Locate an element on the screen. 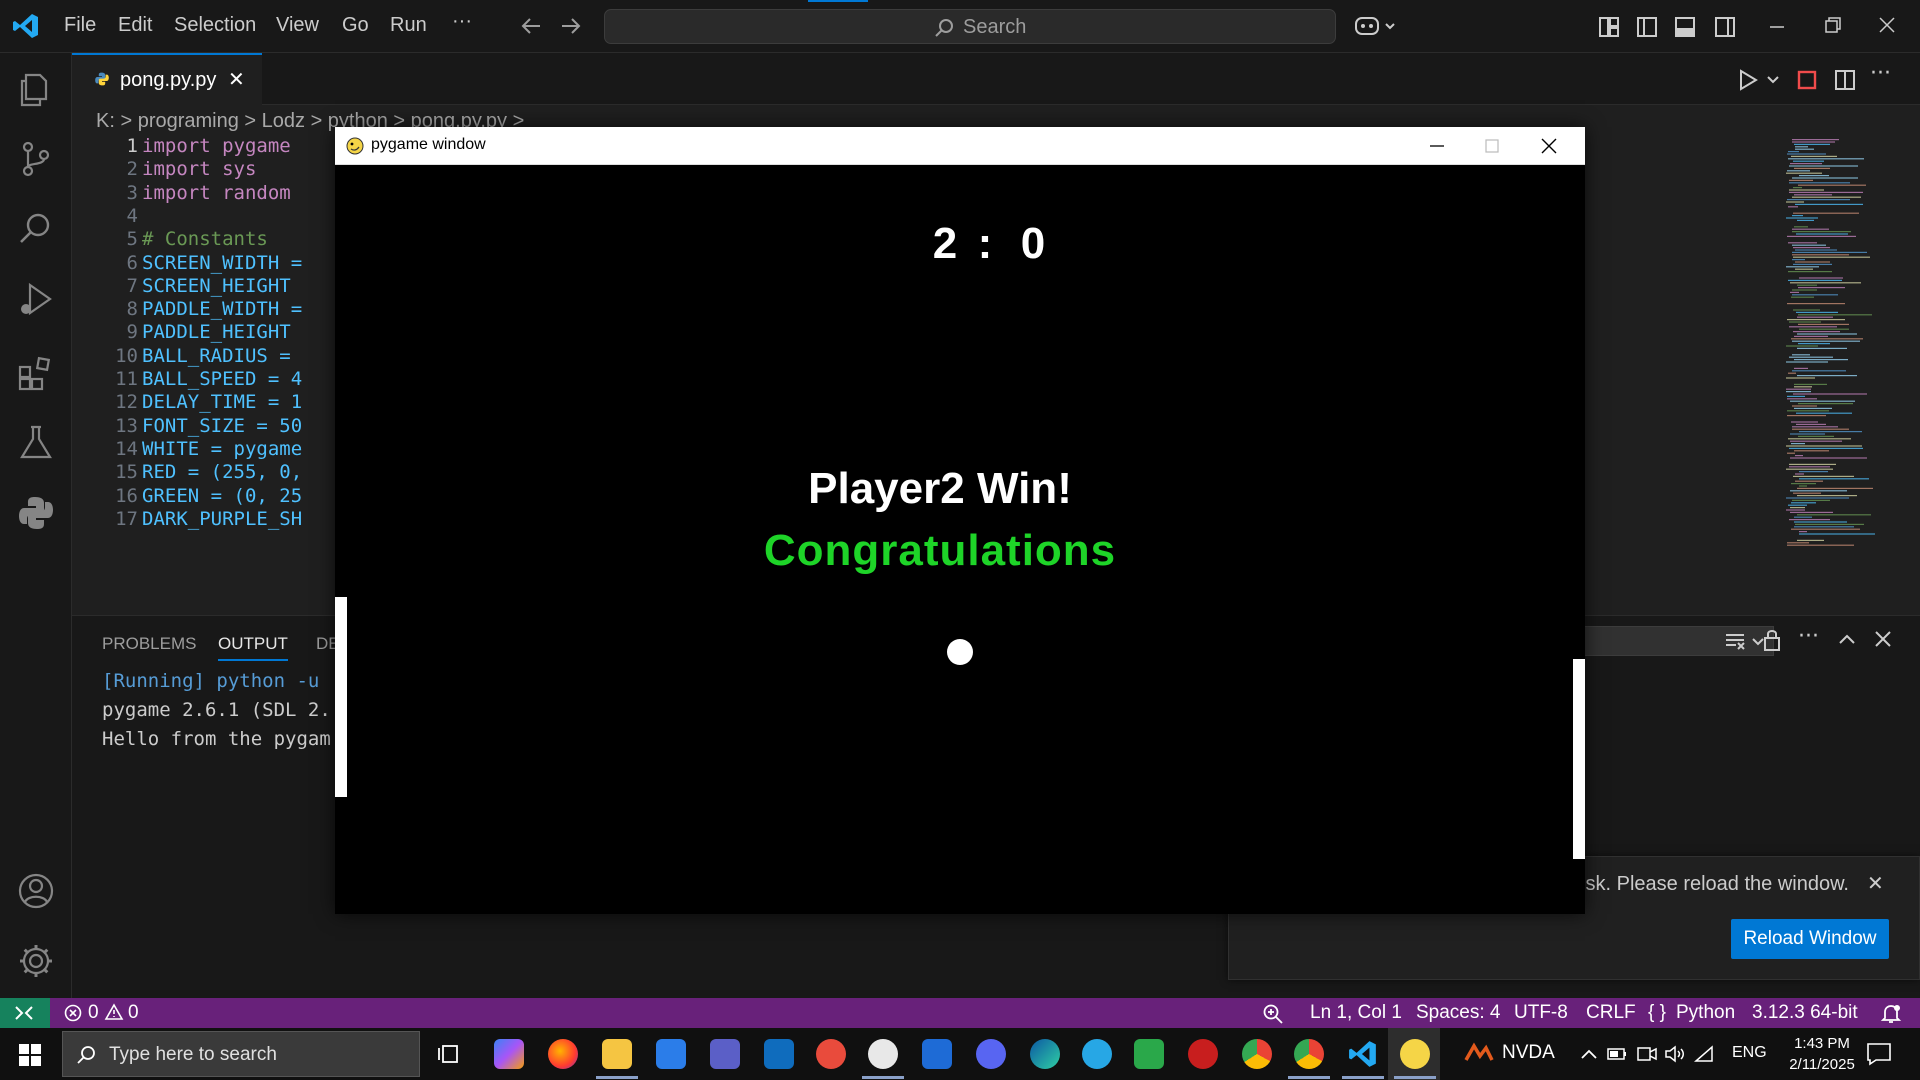 This screenshot has height=1080, width=1920. encoding: UTF-8 is located at coordinates (1541, 1013).